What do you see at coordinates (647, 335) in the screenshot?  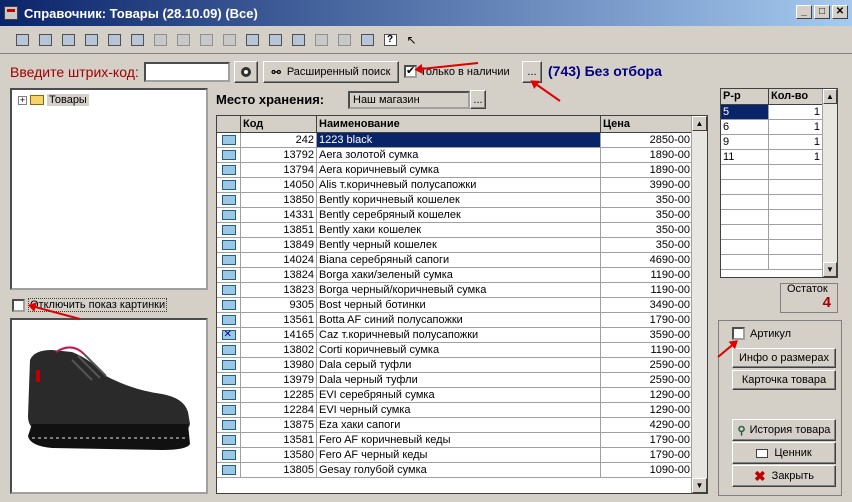 I see `cell-price: 3590-00` at bounding box center [647, 335].